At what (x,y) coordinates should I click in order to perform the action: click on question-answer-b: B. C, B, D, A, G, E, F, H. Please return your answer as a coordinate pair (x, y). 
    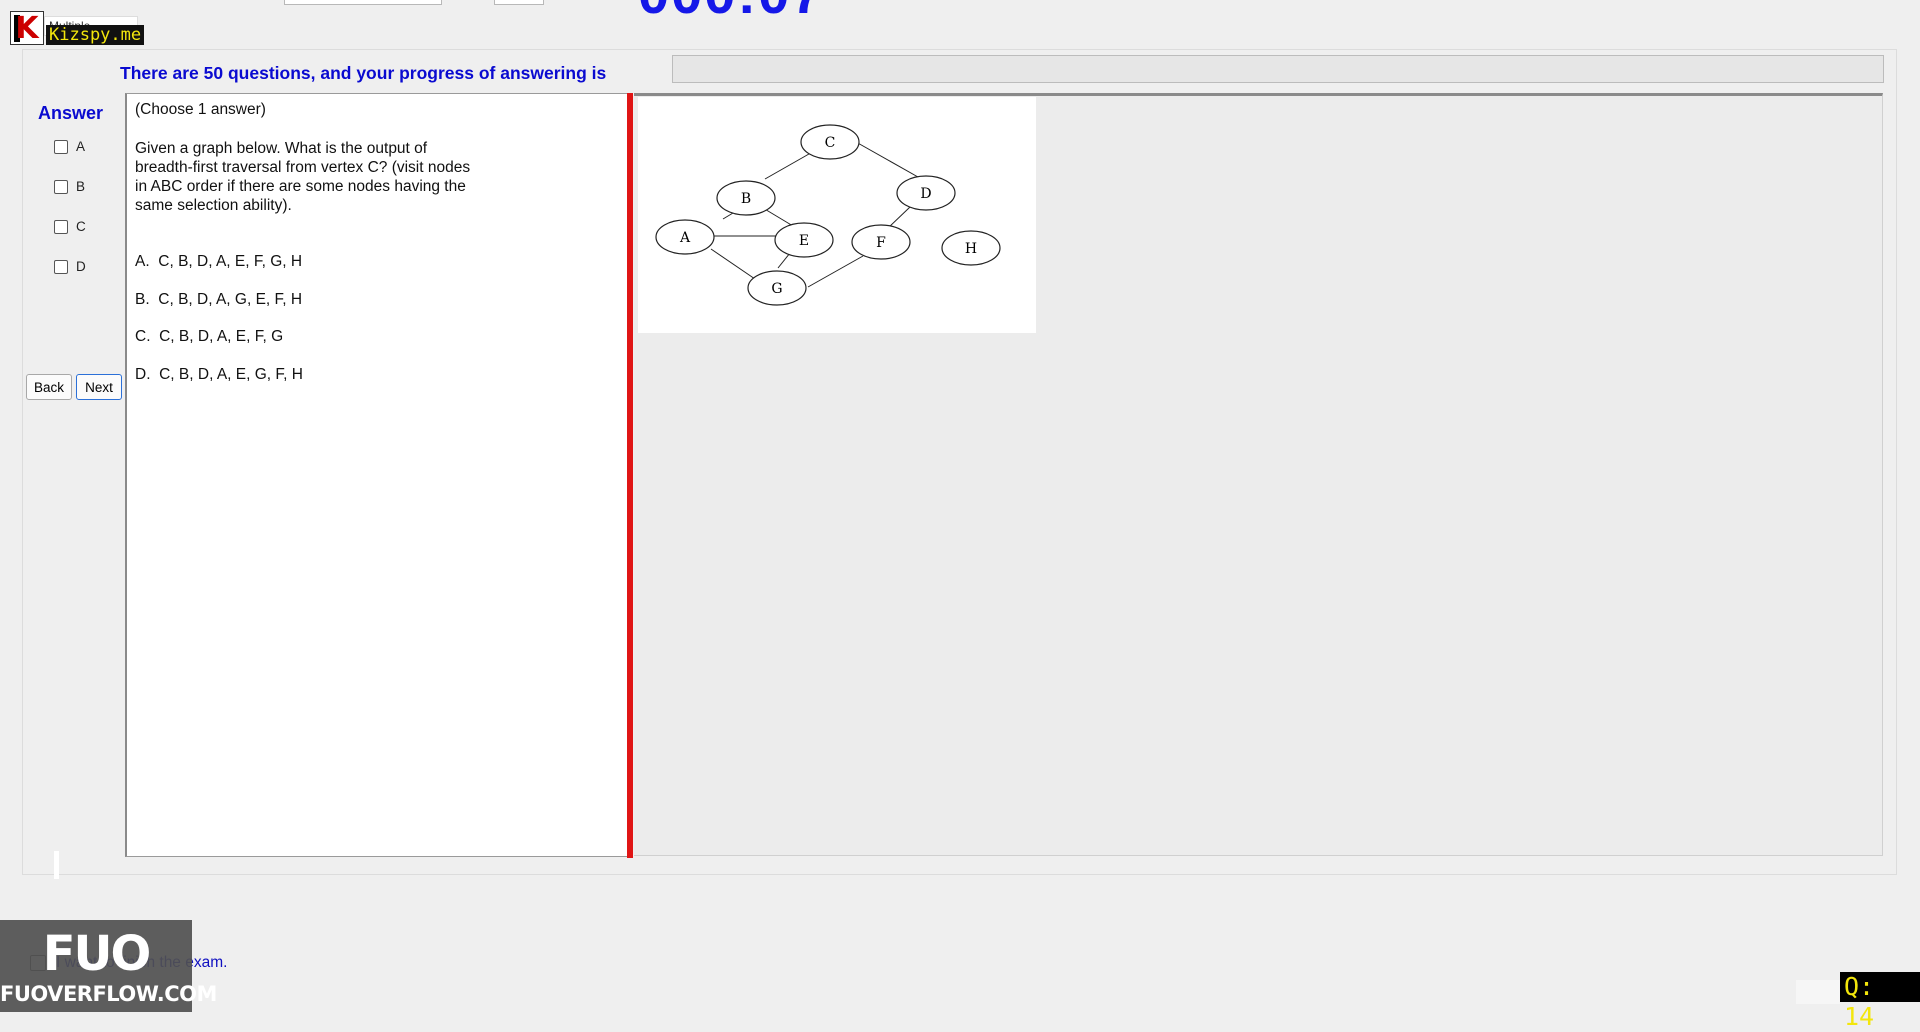
    Looking at the image, I should click on (219, 299).